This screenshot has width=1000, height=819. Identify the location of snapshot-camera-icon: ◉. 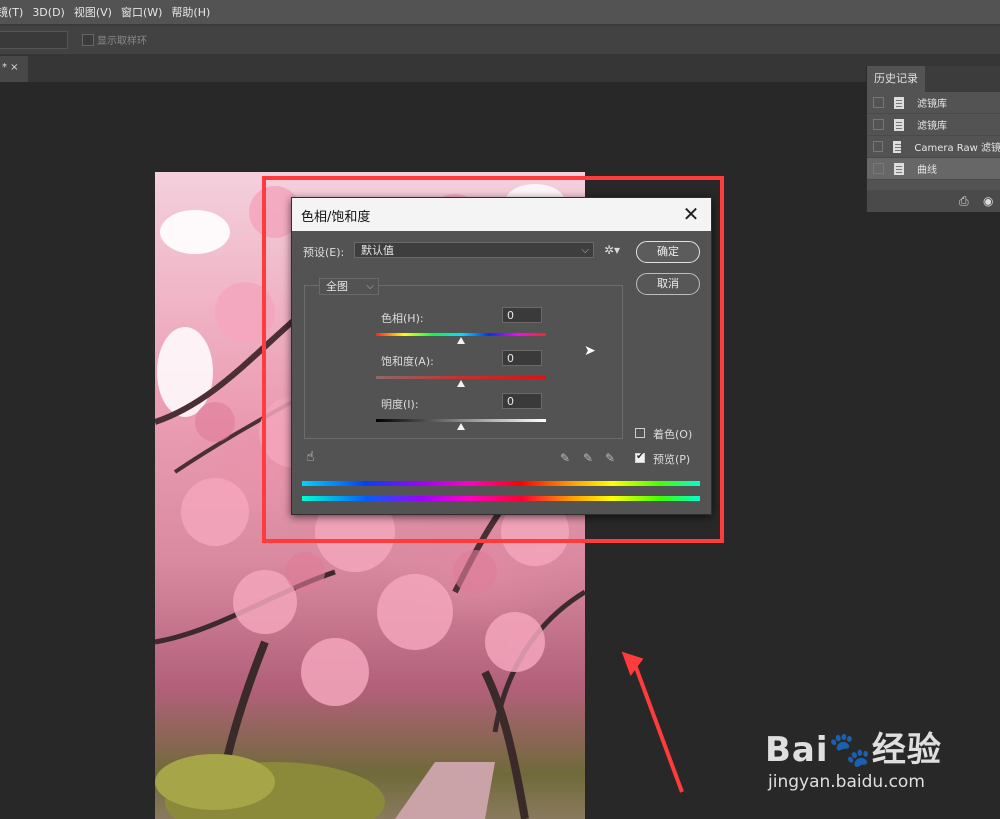
(988, 201).